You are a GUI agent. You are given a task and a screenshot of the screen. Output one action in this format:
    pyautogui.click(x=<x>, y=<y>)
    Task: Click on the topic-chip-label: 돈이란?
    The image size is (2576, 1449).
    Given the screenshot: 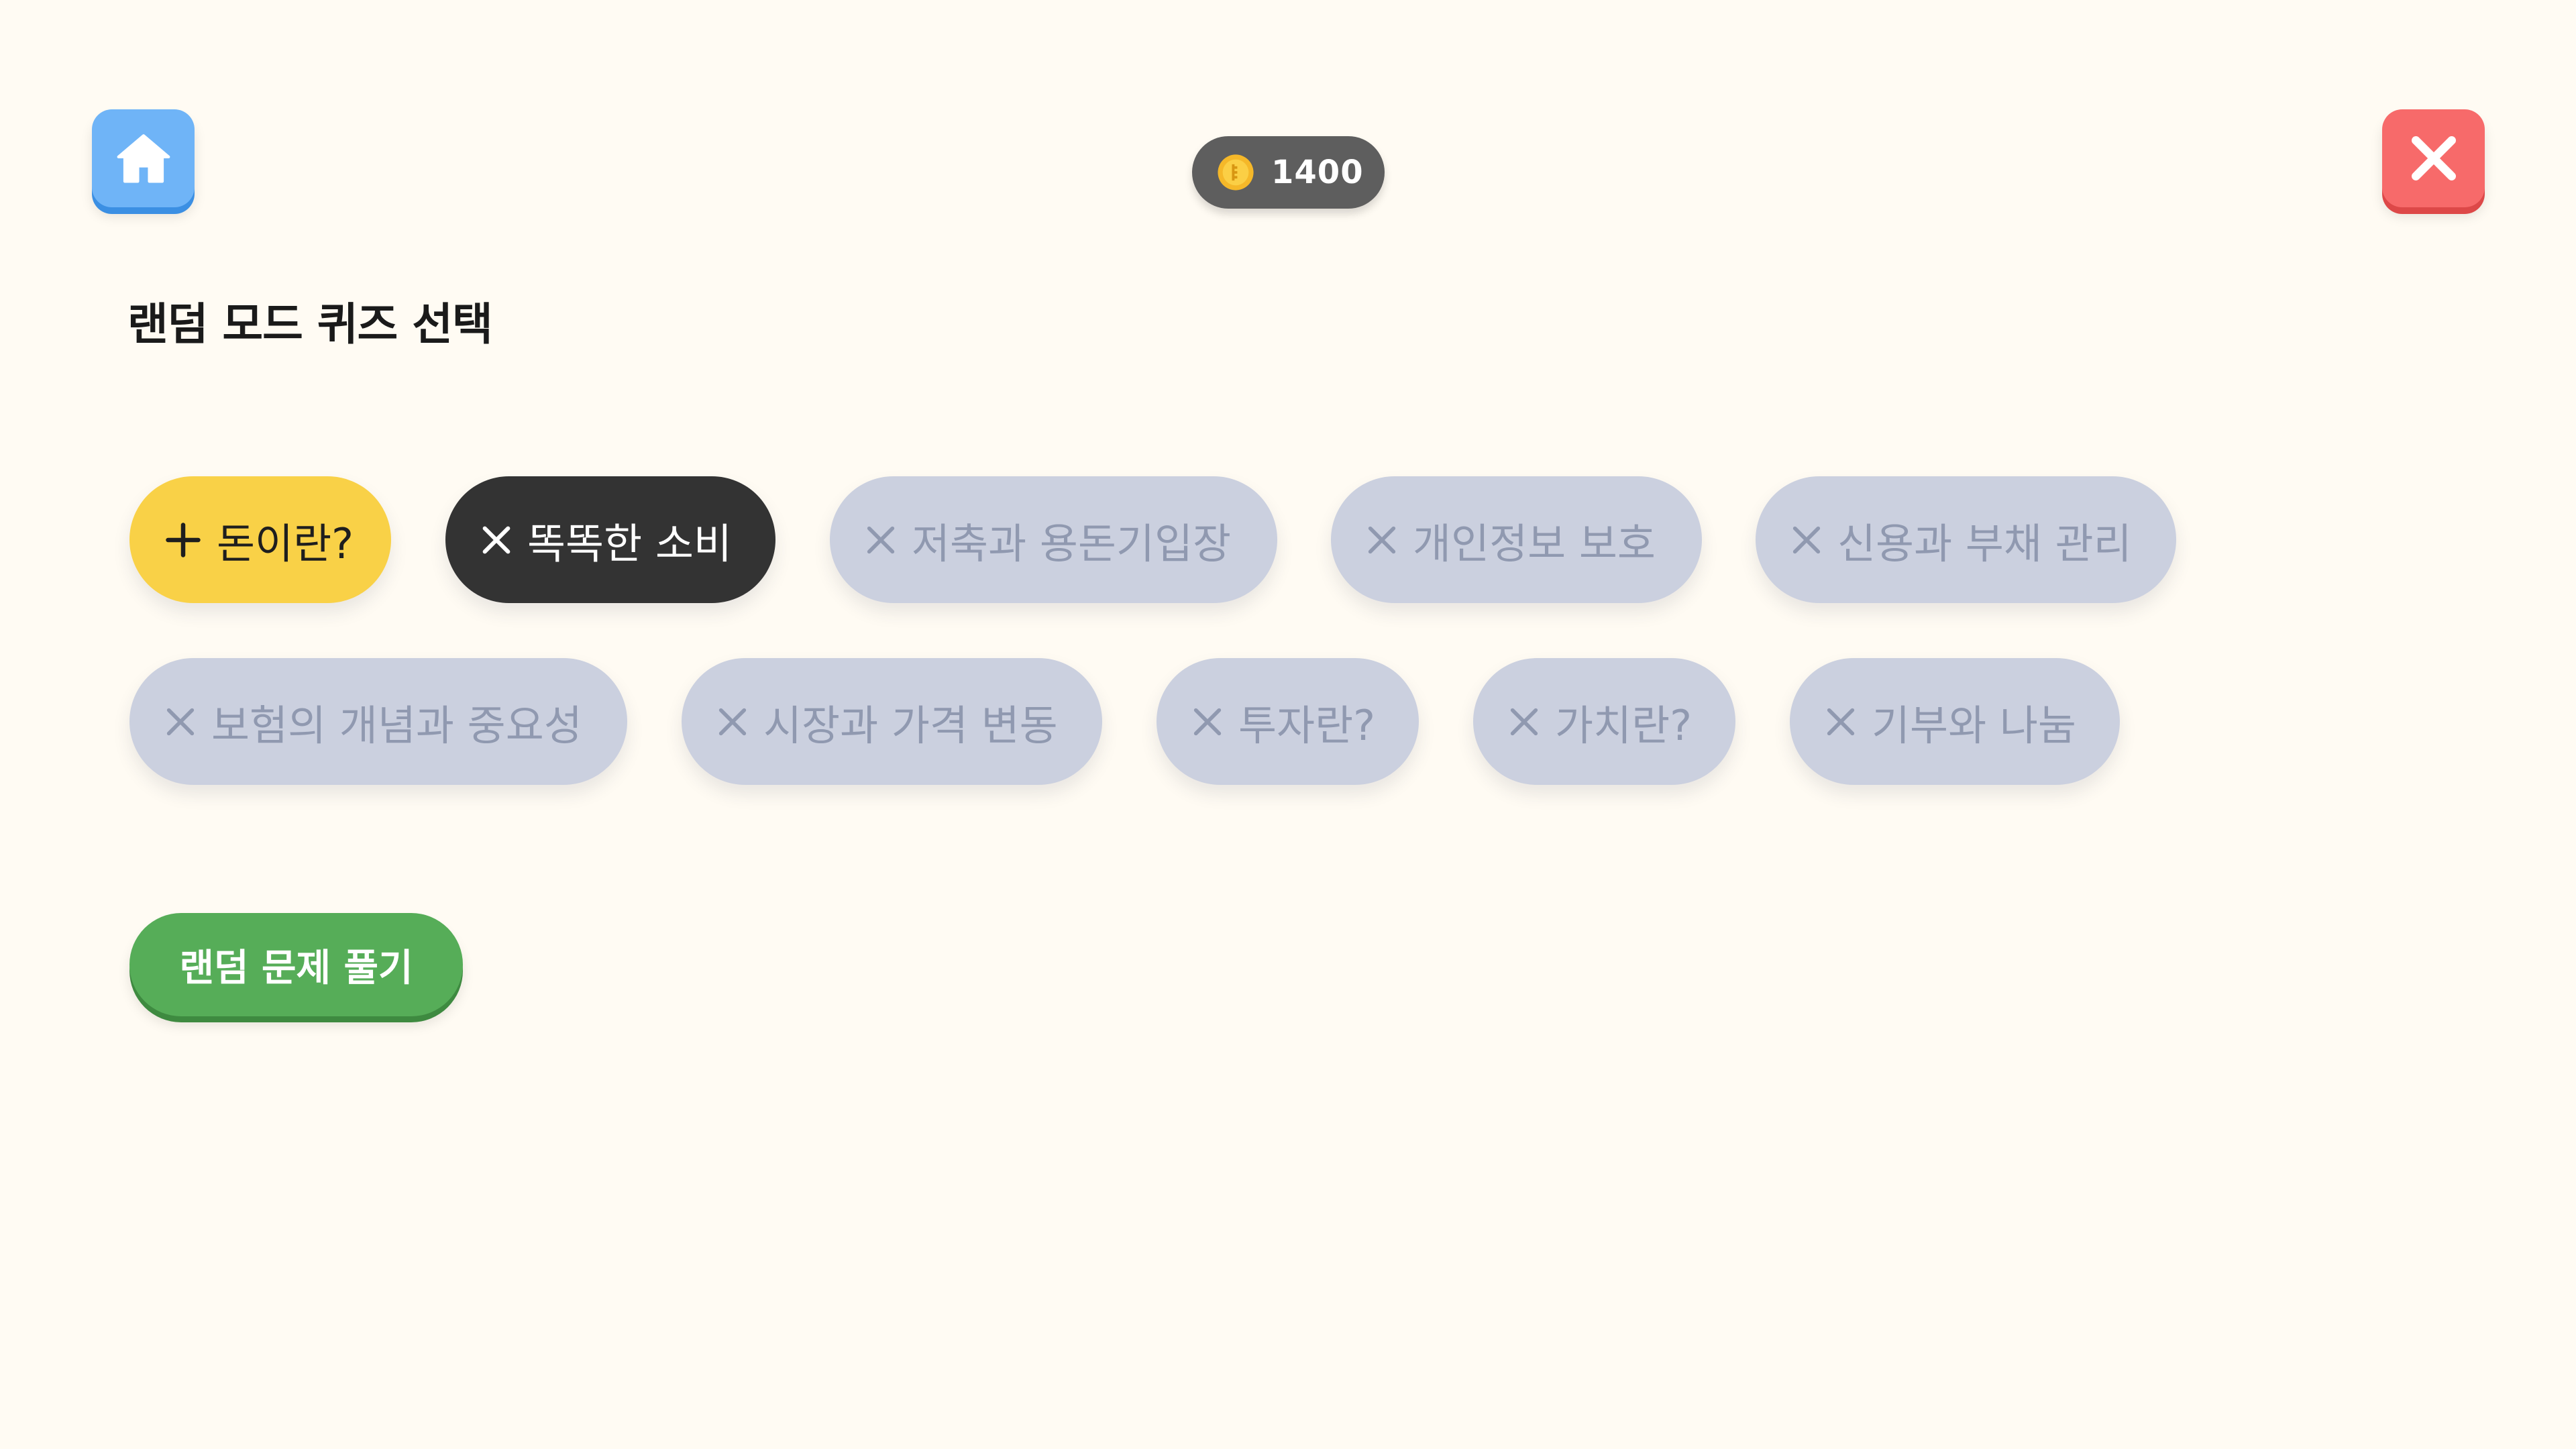 What is the action you would take?
    pyautogui.click(x=285, y=543)
    